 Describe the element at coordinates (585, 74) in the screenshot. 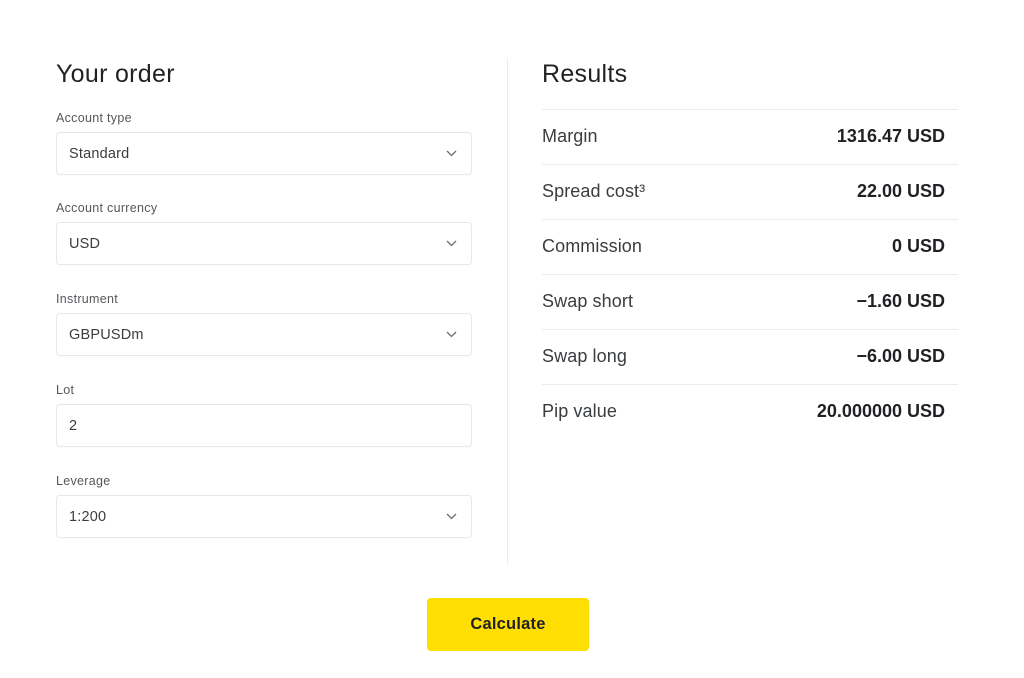

I see `results-title: Results` at that location.